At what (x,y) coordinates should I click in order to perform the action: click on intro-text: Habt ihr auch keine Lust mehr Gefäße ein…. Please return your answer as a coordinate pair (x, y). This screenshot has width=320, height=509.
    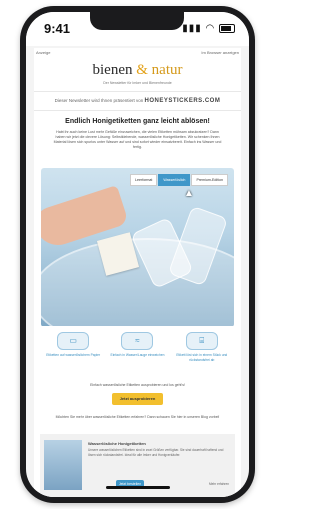
    Looking at the image, I should click on (137, 139).